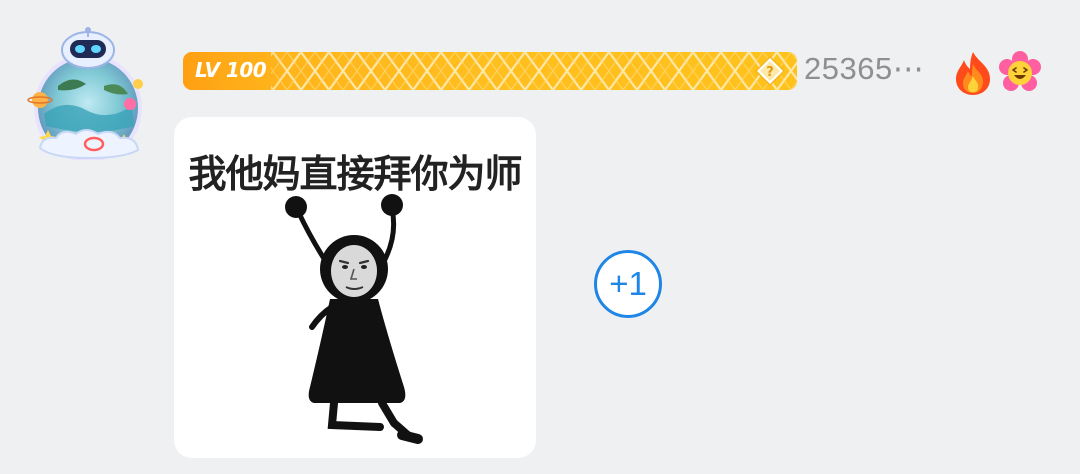 The width and height of the screenshot is (1080, 474). I want to click on kneeling-figure-image, so click(354, 319).